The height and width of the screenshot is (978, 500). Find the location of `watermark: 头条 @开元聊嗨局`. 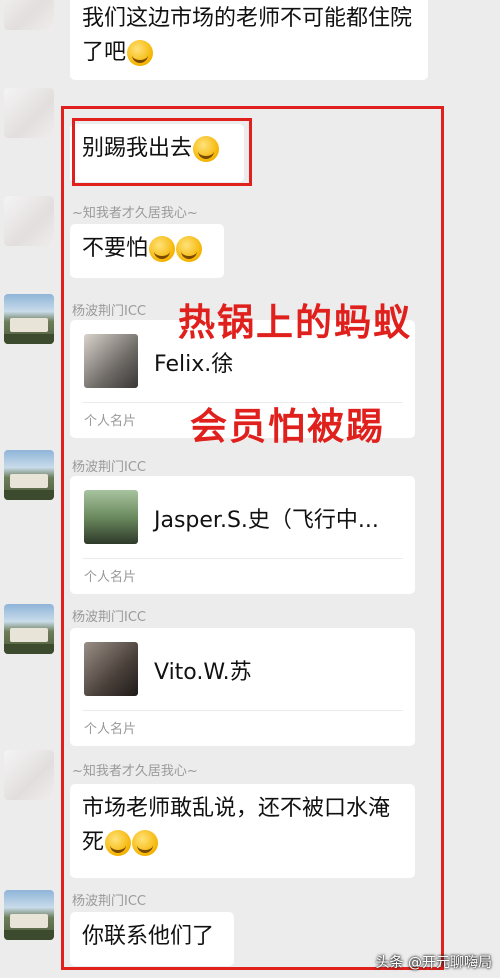

watermark: 头条 @开元聊嗨局 is located at coordinates (433, 963).